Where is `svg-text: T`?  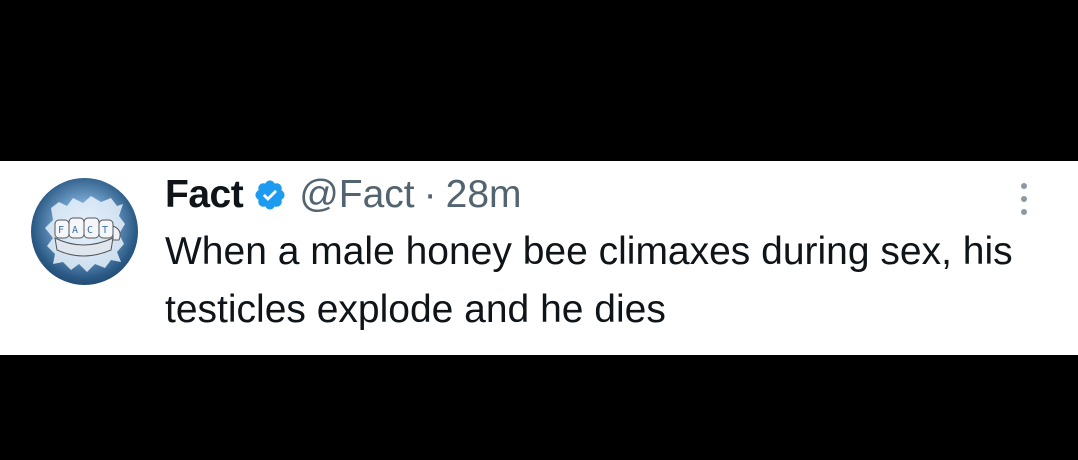
svg-text: T is located at coordinates (105, 230).